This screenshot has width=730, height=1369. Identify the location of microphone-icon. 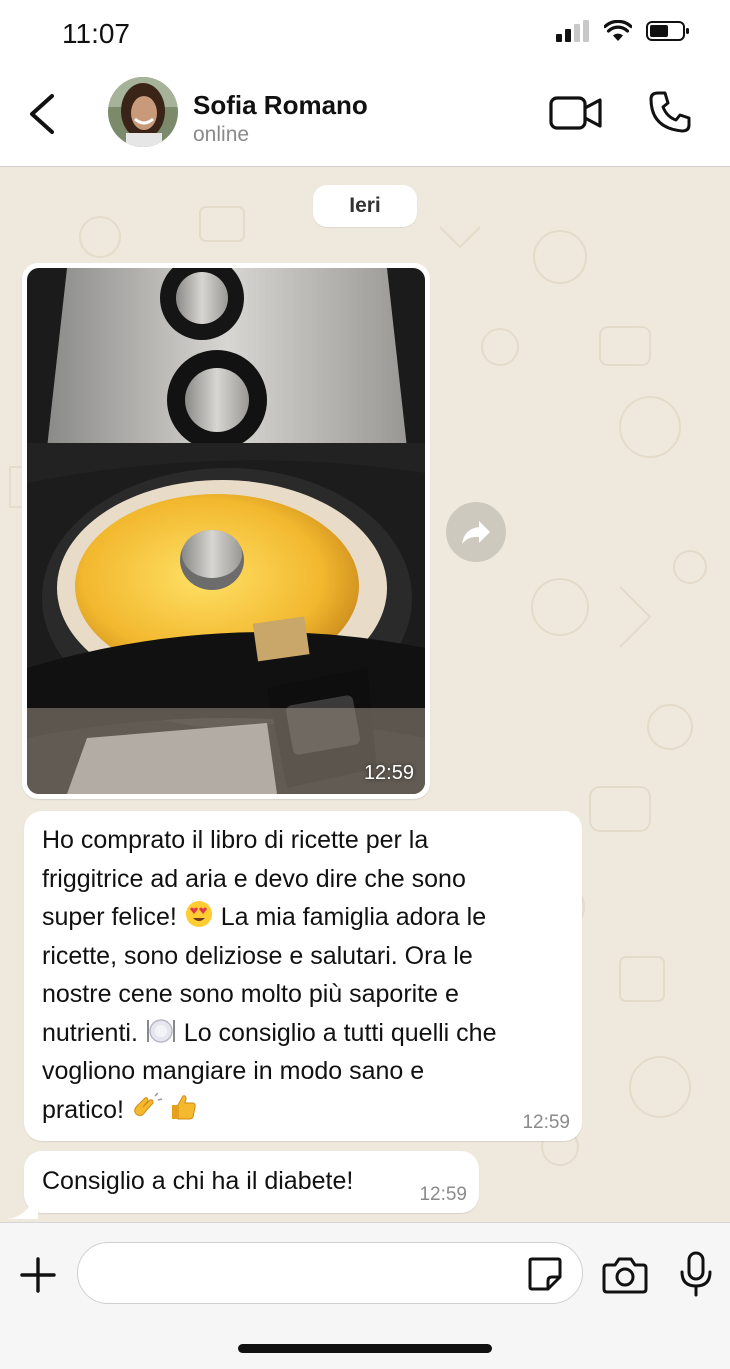
(696, 1274).